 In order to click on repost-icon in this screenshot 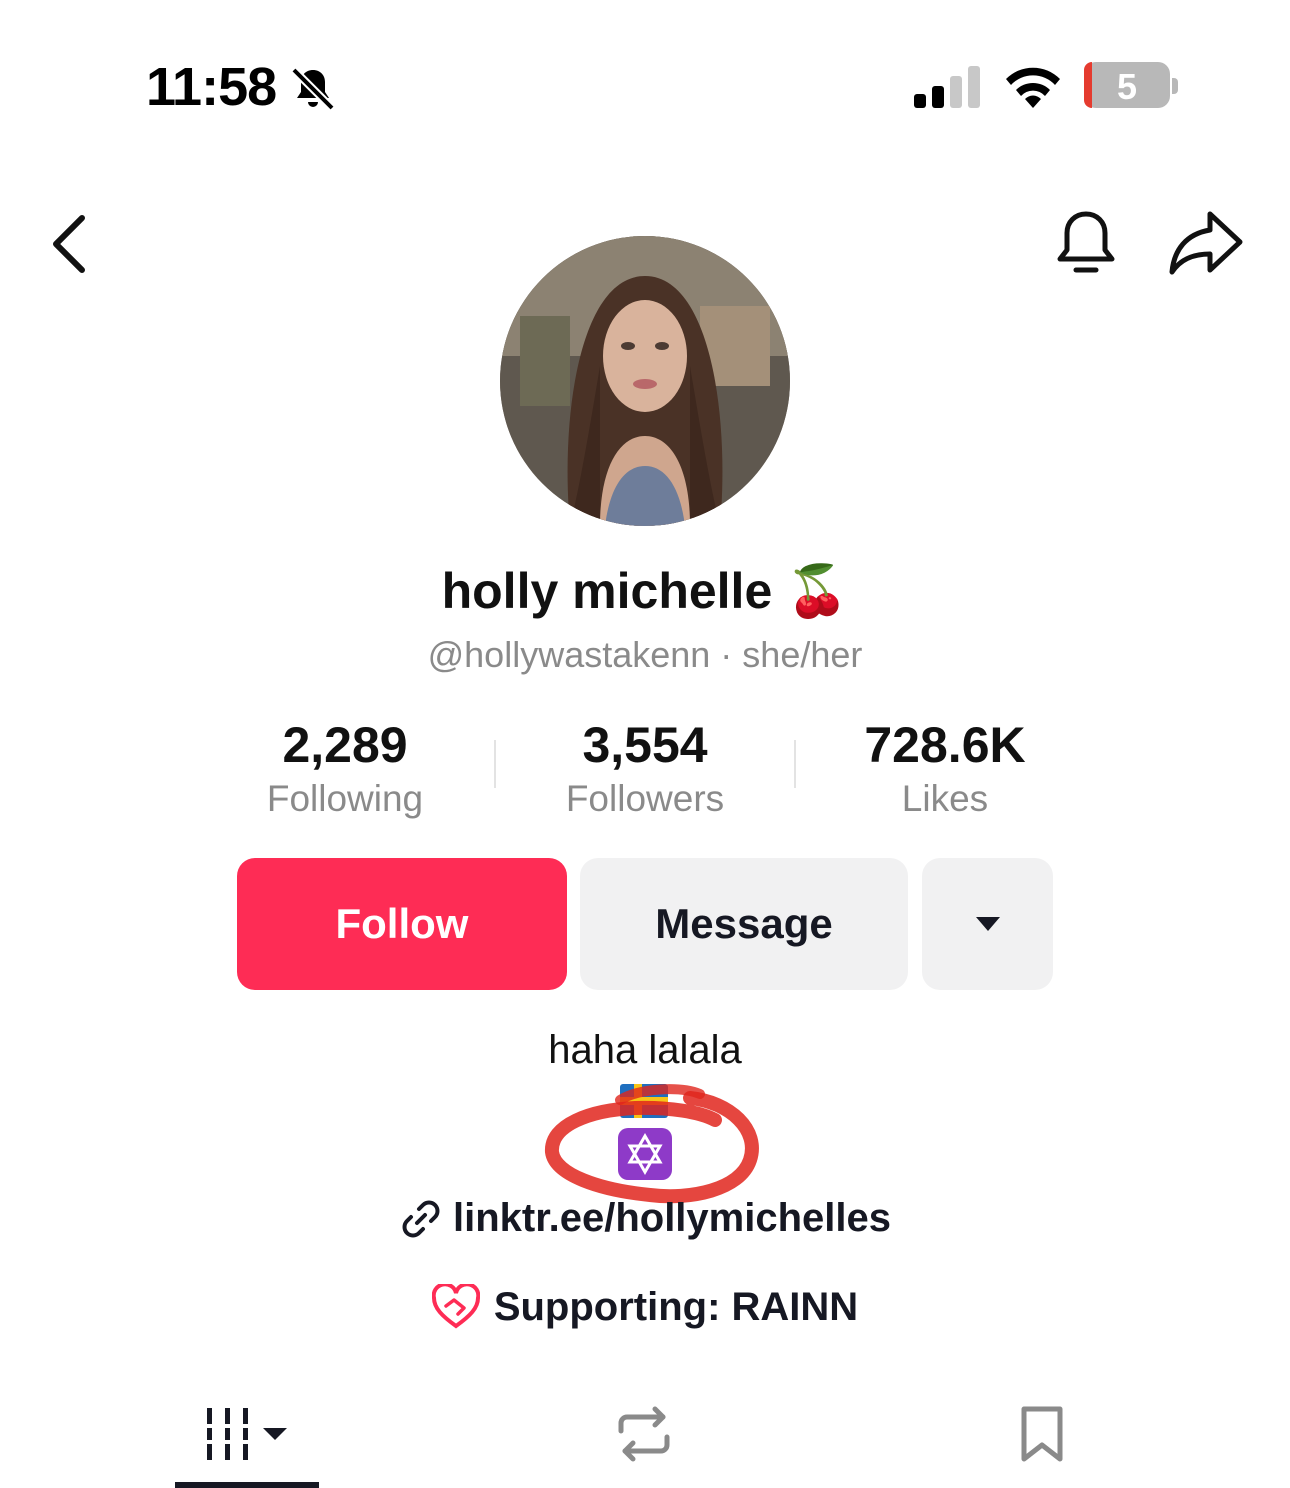, I will do `click(644, 1434)`.